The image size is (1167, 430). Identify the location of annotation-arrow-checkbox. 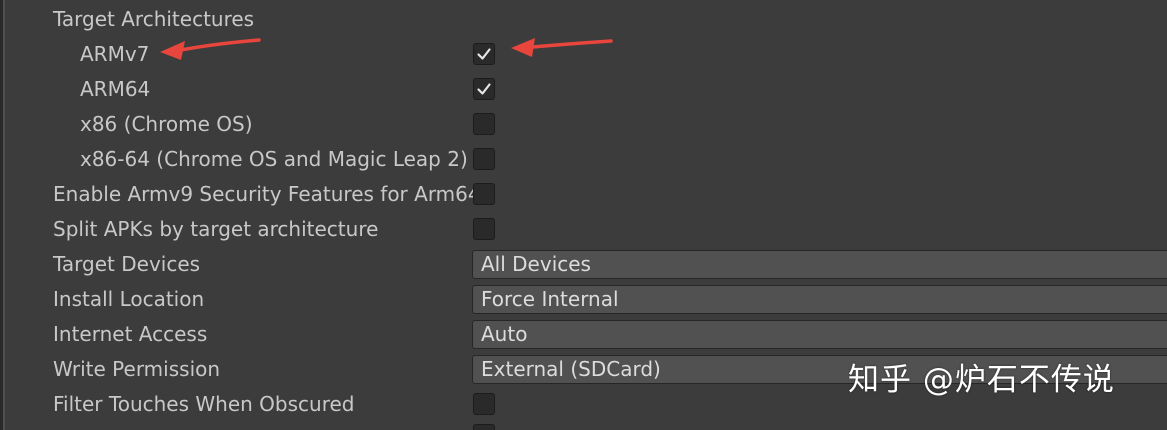
(562, 47).